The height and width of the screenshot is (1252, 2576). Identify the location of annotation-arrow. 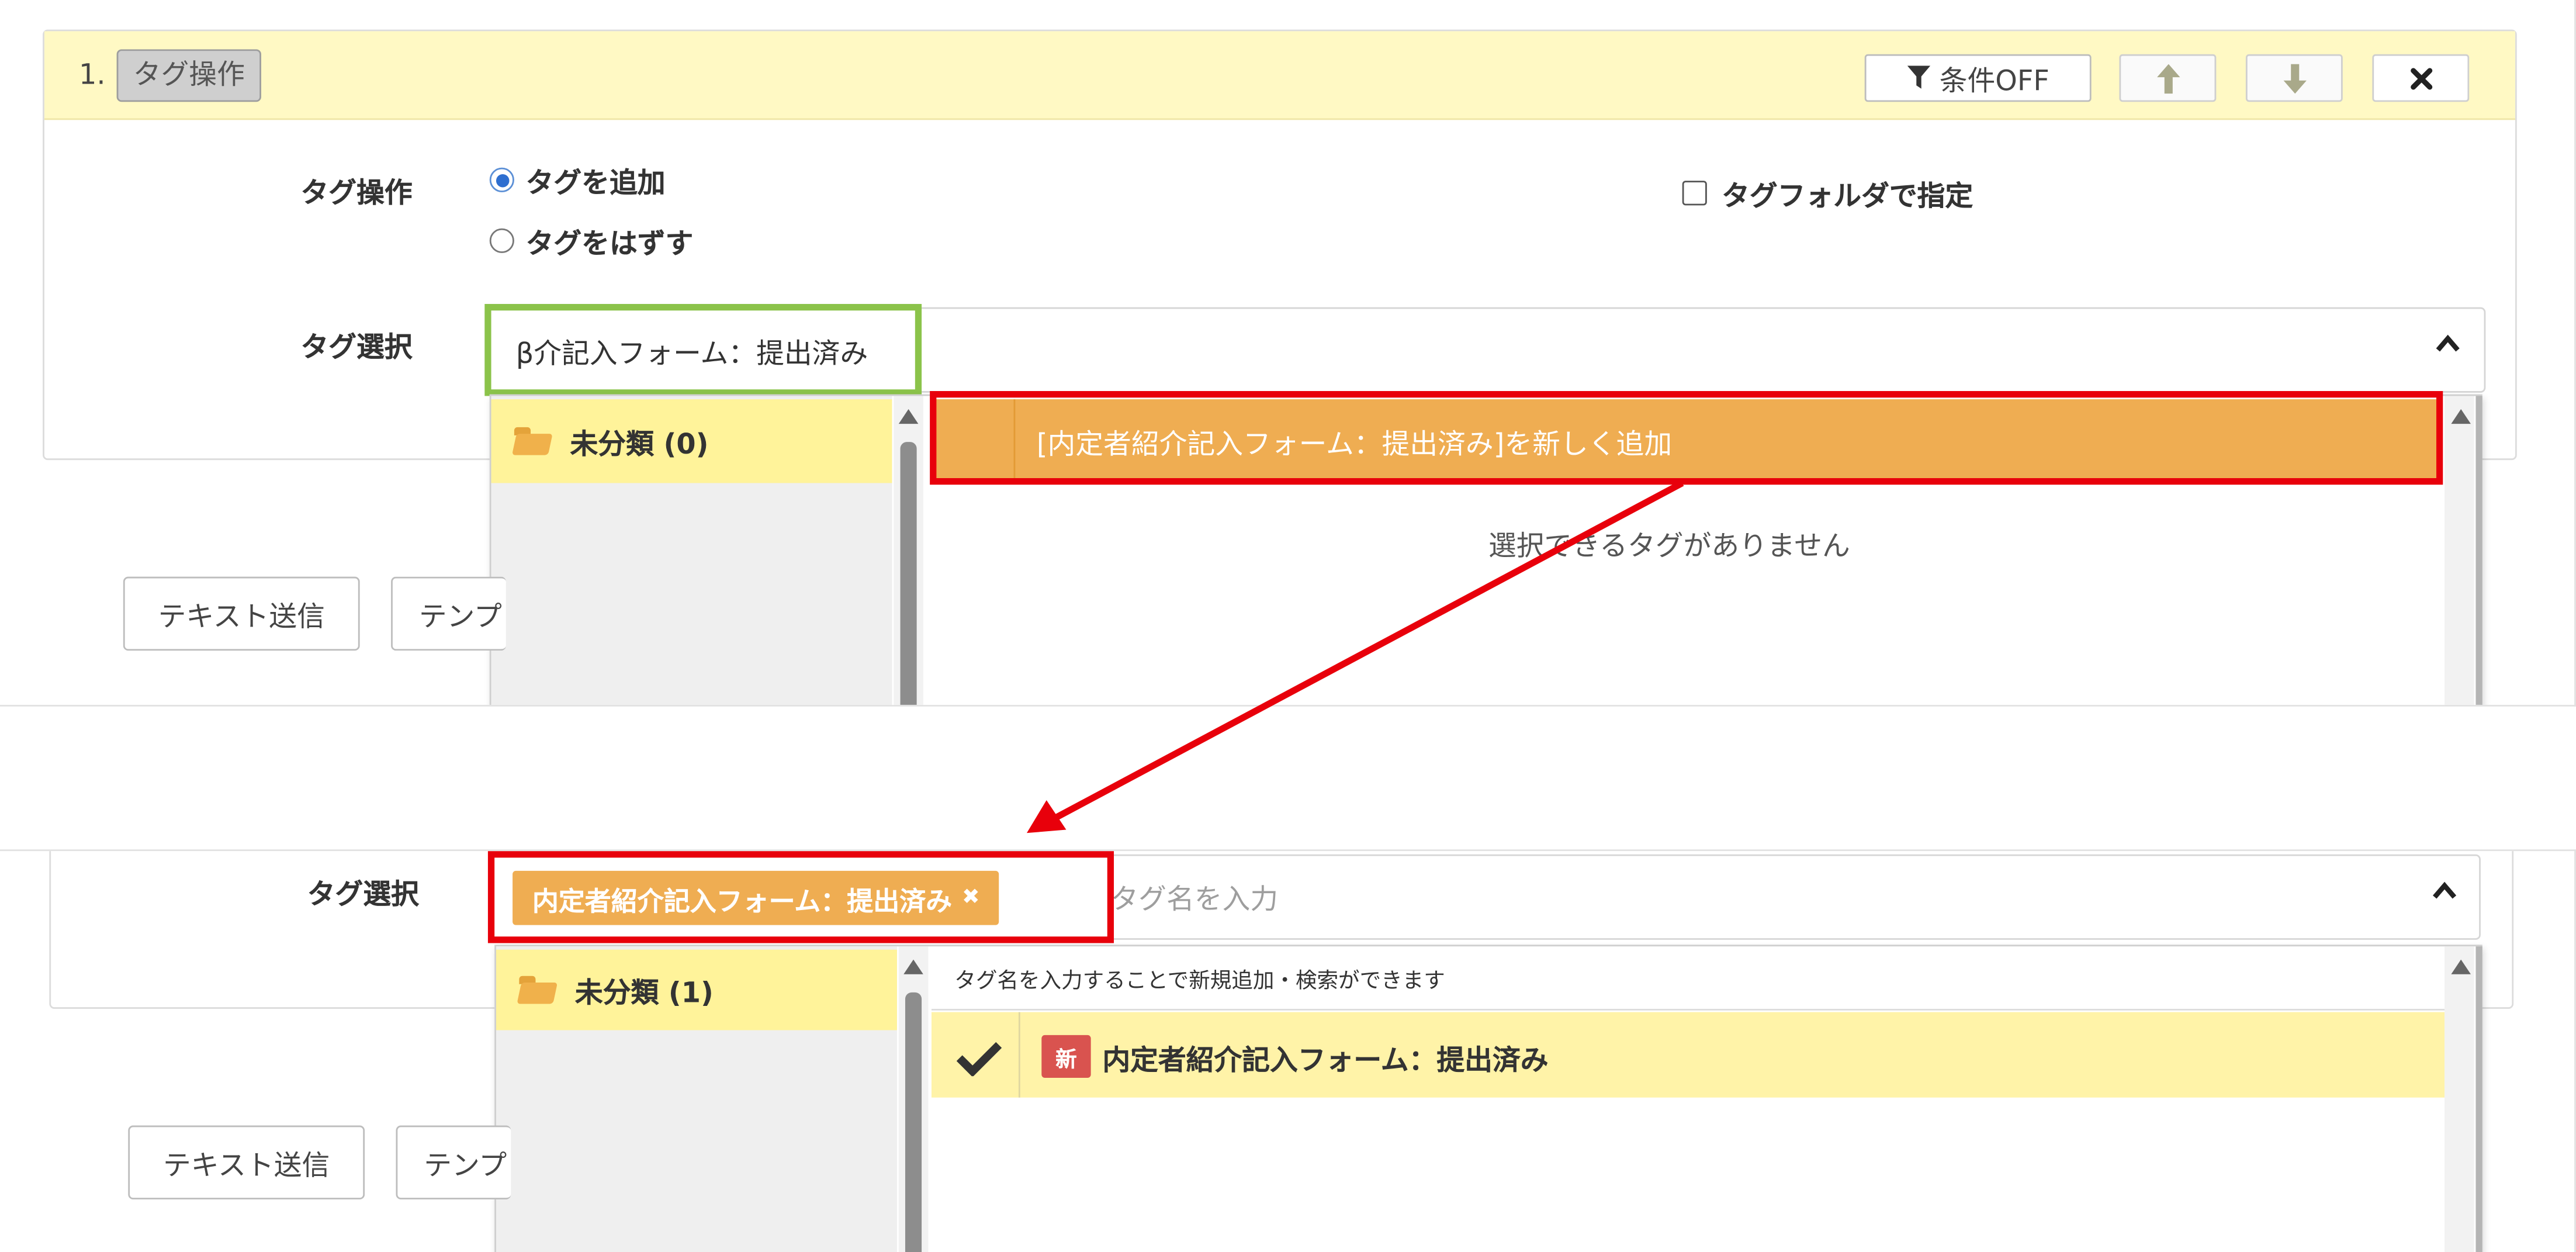
(1355, 656).